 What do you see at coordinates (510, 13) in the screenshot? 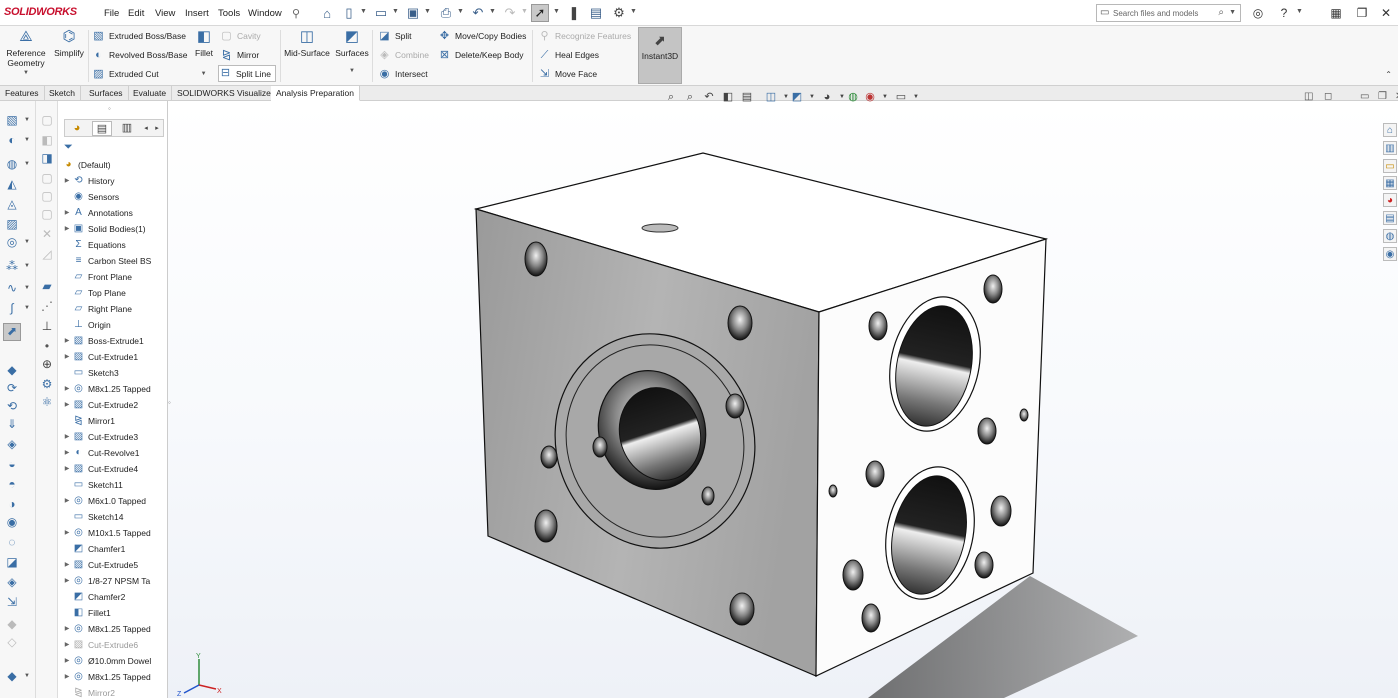
I see `redo-icon: ↷` at bounding box center [510, 13].